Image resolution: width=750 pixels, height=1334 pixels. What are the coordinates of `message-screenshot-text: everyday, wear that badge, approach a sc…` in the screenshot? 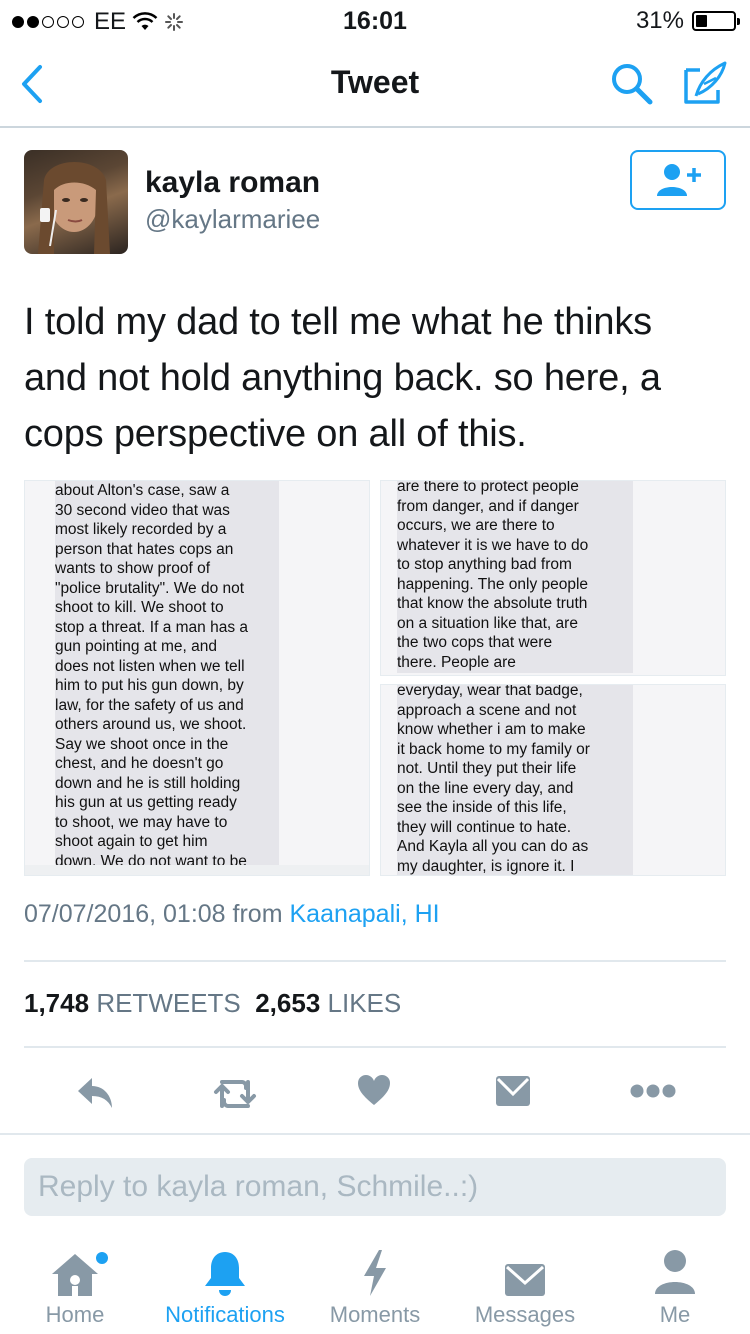 It's located at (515, 780).